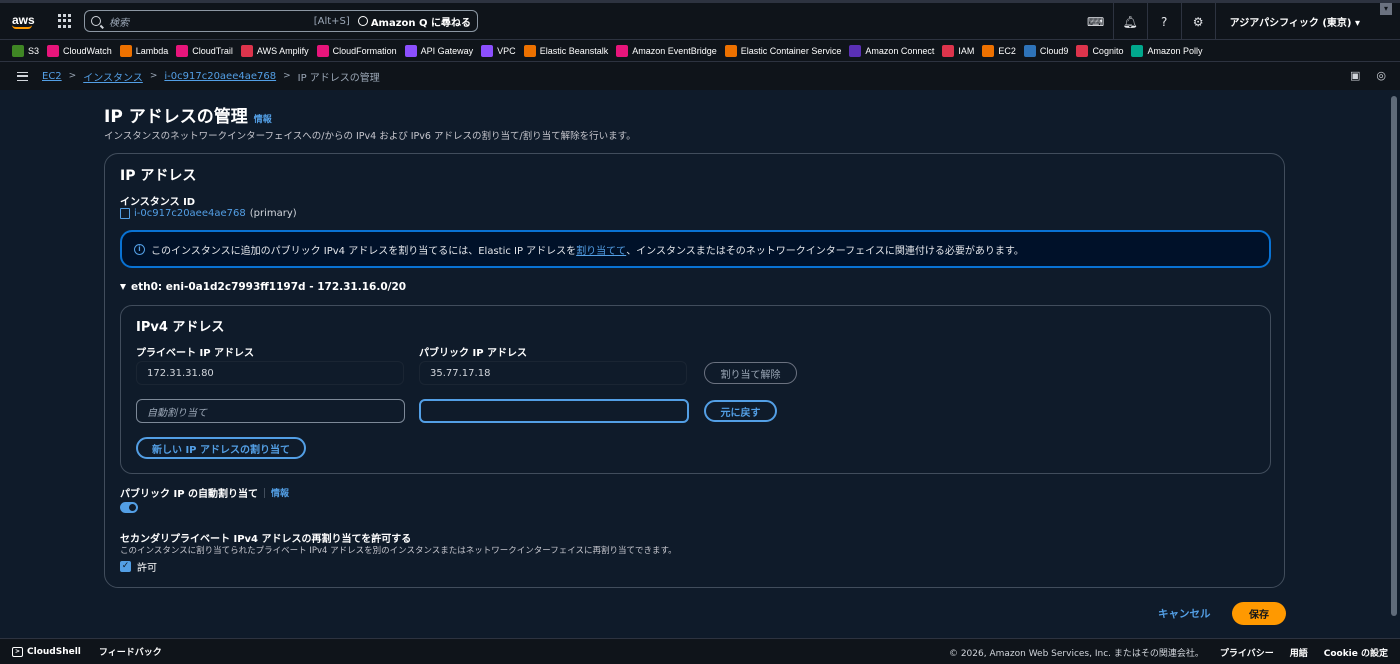 This screenshot has height=664, width=1400. What do you see at coordinates (46, 651) in the screenshot?
I see `cloudshell-button: > CloudShell` at bounding box center [46, 651].